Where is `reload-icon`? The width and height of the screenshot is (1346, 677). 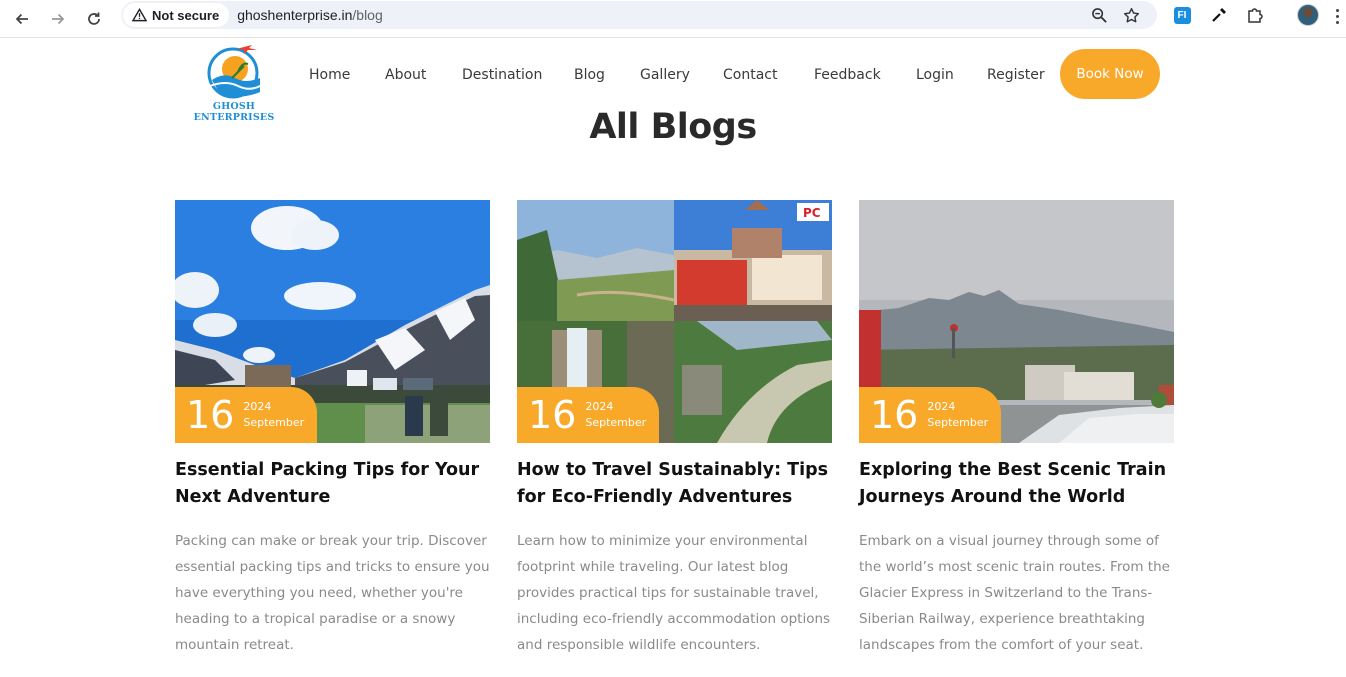 reload-icon is located at coordinates (94, 18).